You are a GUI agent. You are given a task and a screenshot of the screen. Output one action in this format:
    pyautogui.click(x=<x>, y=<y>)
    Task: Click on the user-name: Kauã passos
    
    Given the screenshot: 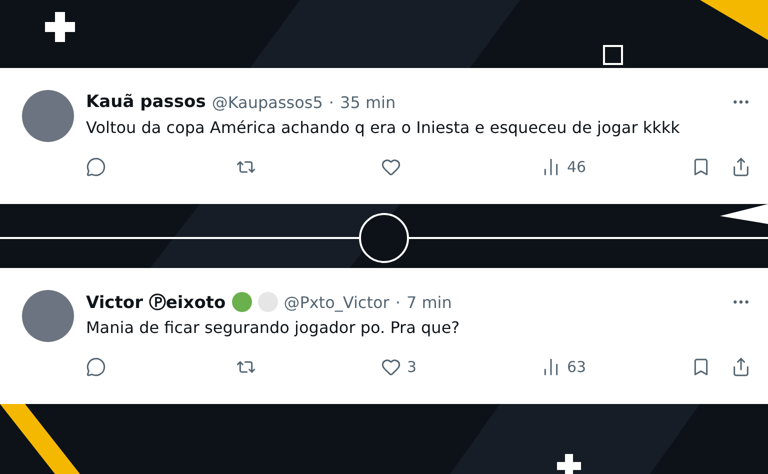 What is the action you would take?
    pyautogui.click(x=146, y=102)
    